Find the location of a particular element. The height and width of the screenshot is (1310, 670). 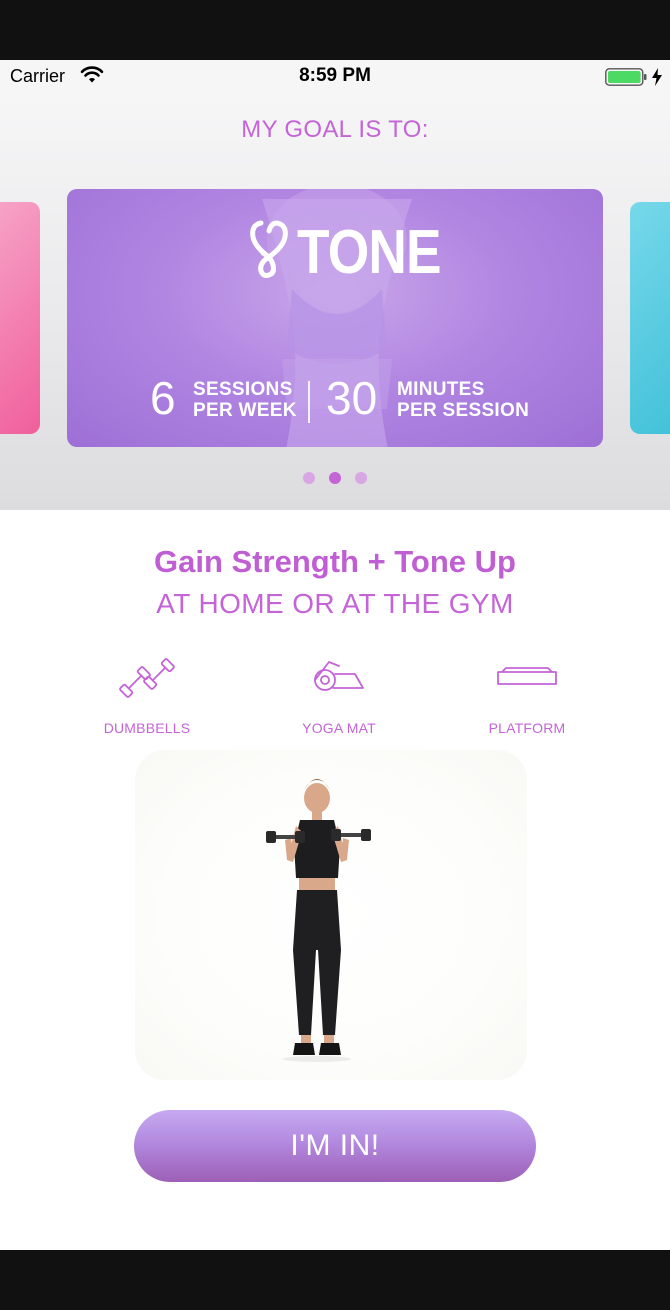

equipment-dumbbells: DUMBBELLS is located at coordinates (147, 694).